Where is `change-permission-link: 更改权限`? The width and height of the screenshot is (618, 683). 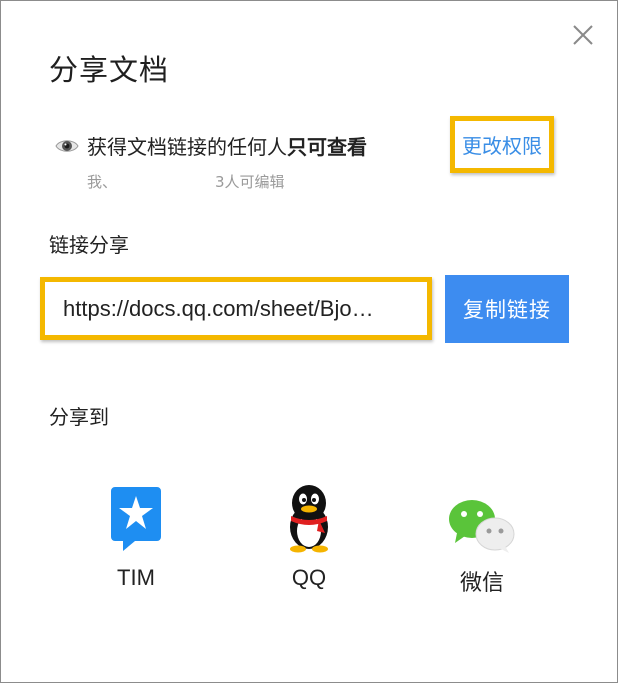
change-permission-link: 更改权限 is located at coordinates (502, 144).